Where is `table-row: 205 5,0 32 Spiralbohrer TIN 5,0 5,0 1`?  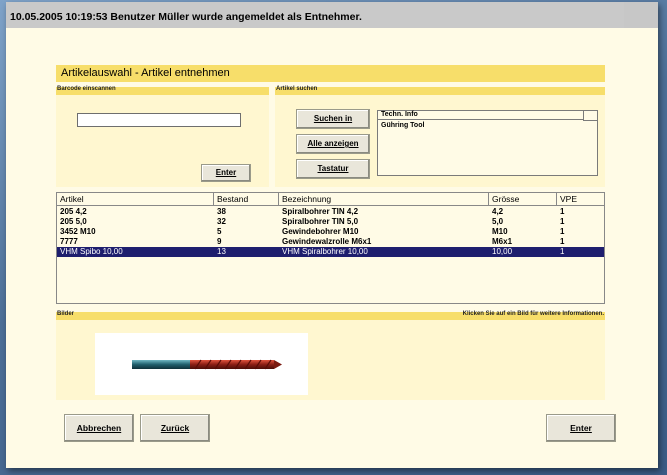
table-row: 205 5,0 32 Spiralbohrer TIN 5,0 5,0 1 is located at coordinates (330, 222).